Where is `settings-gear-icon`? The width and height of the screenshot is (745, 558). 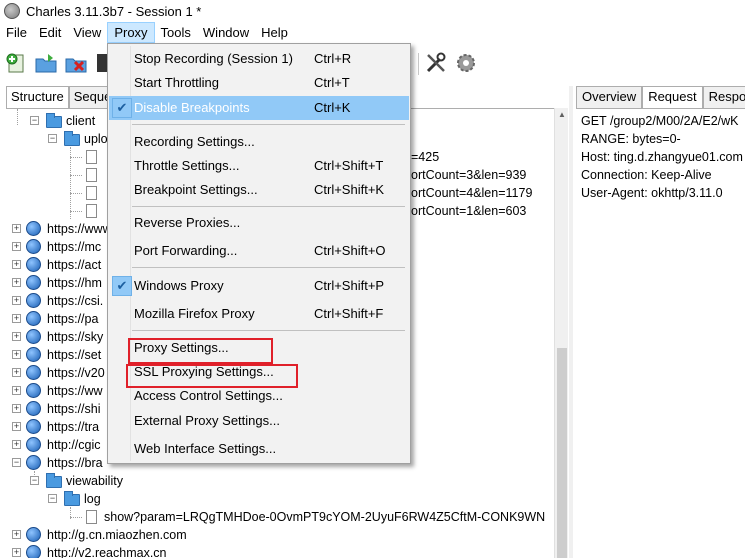 settings-gear-icon is located at coordinates (466, 63).